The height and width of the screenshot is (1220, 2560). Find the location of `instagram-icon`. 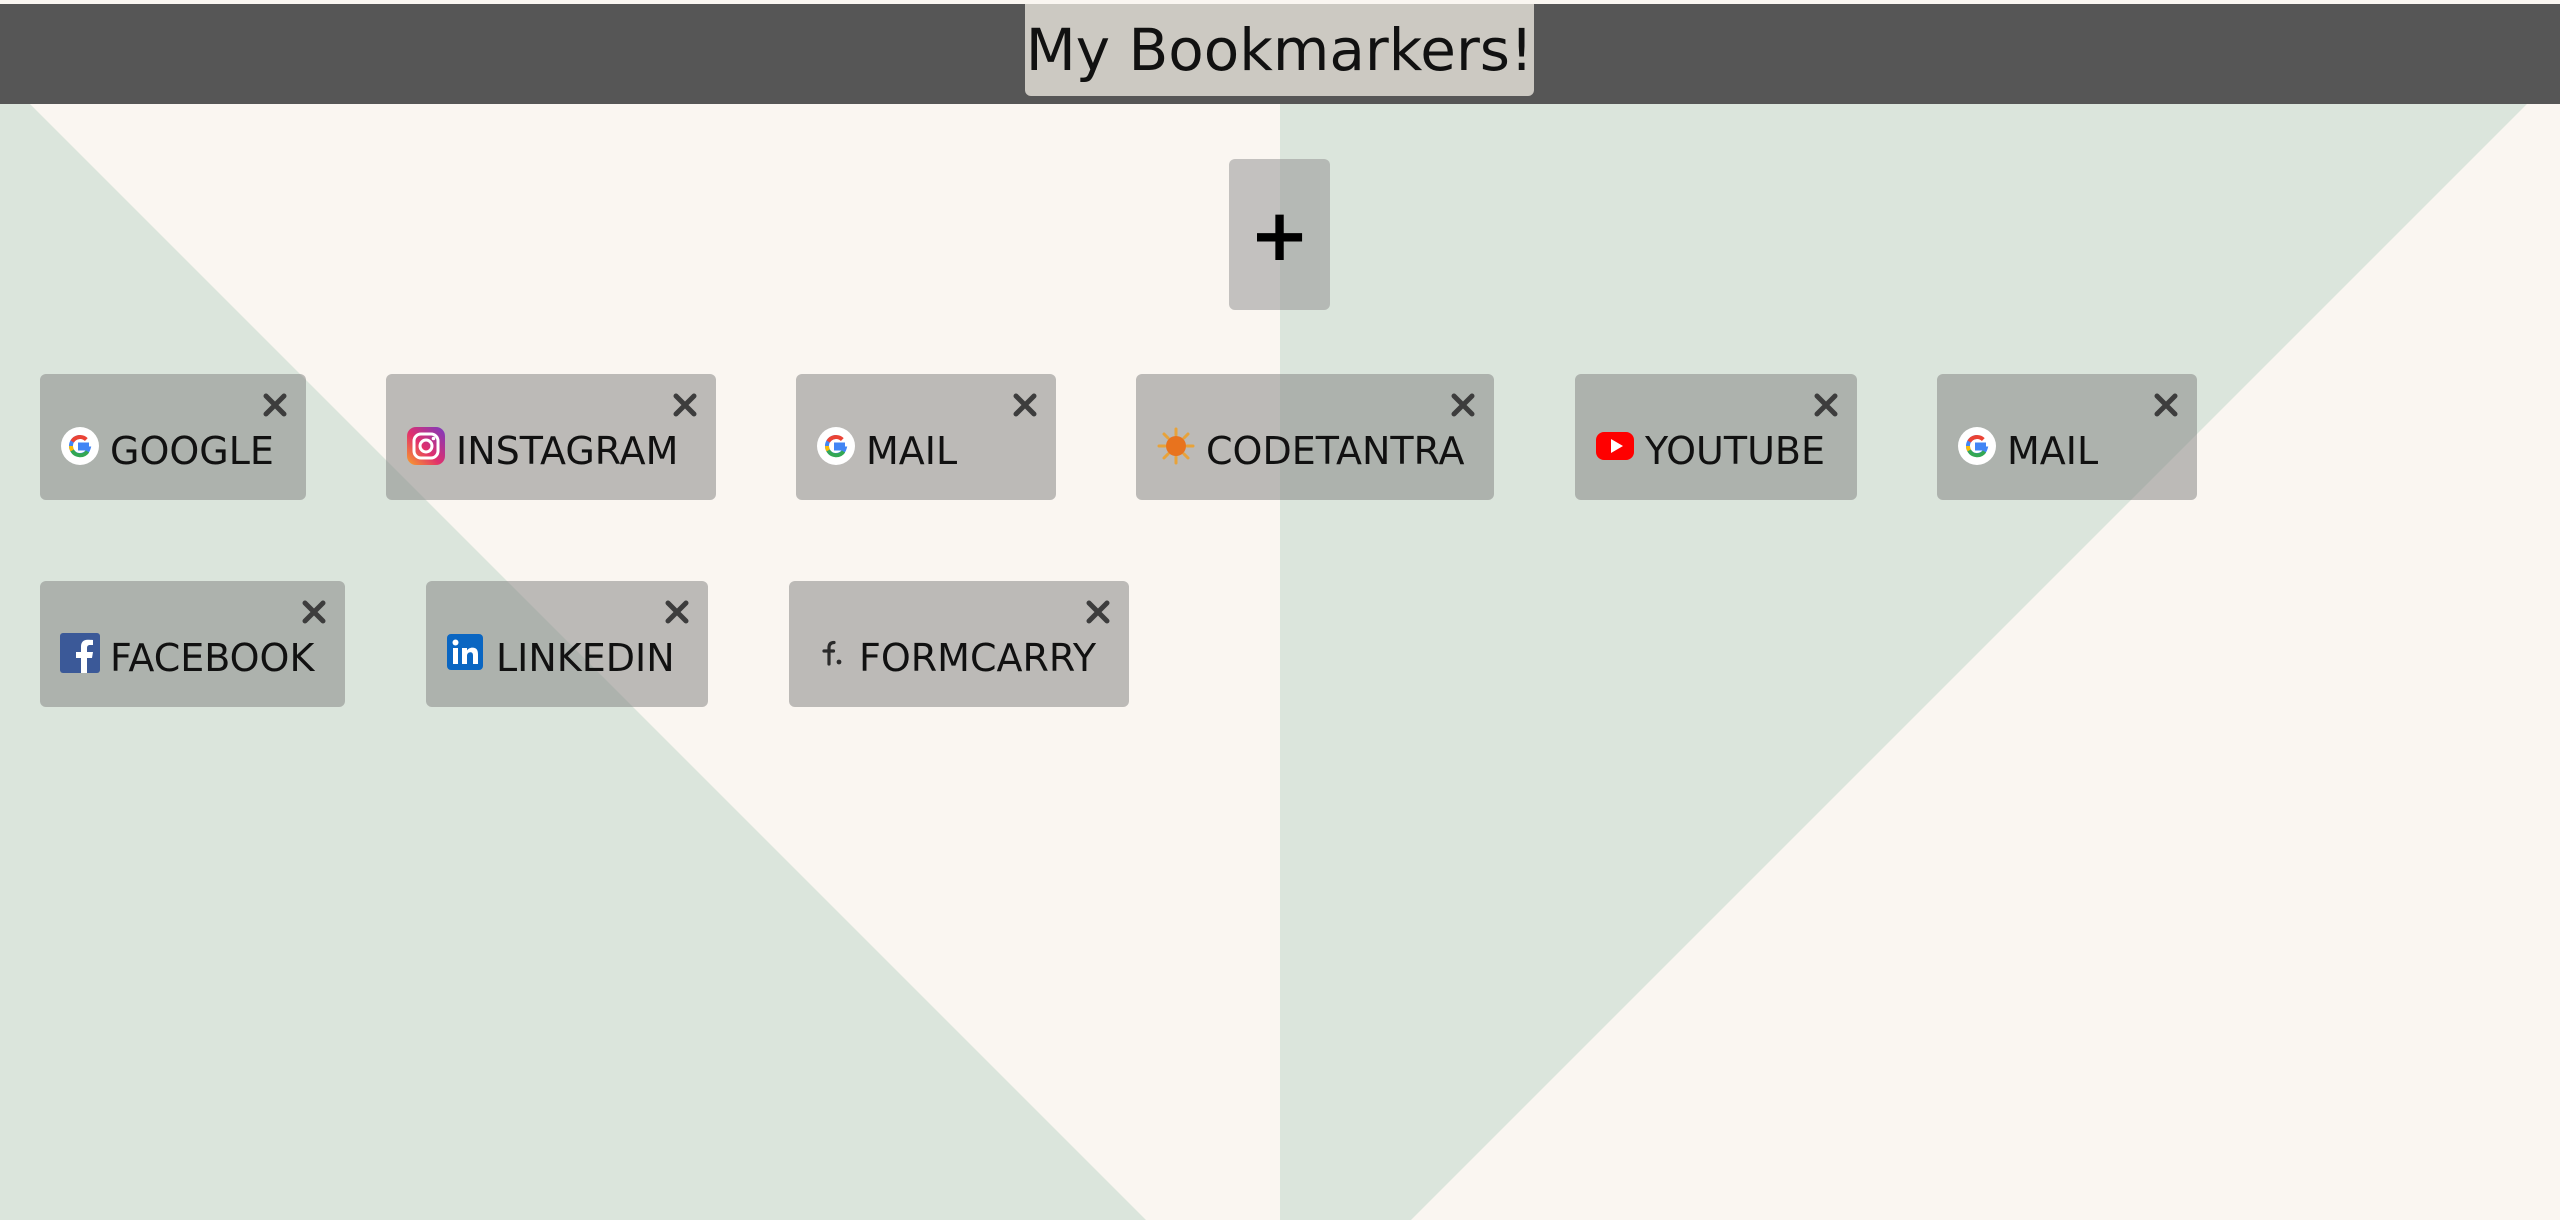

instagram-icon is located at coordinates (426, 446).